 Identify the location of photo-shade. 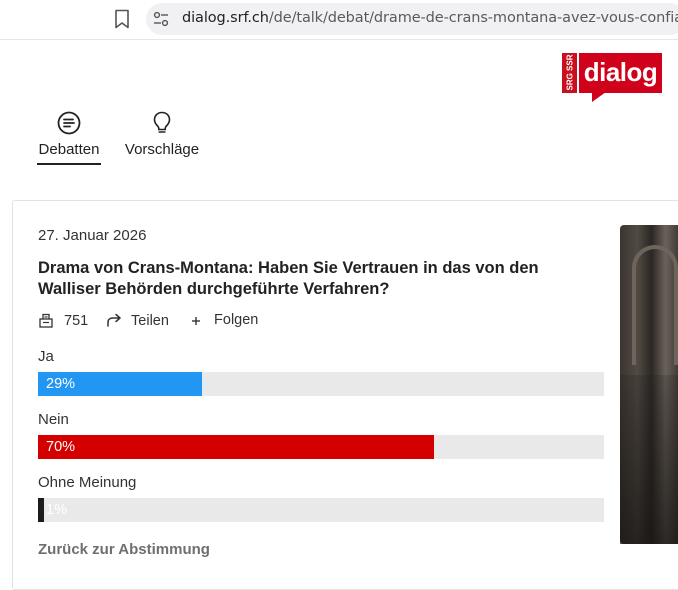
(649, 459).